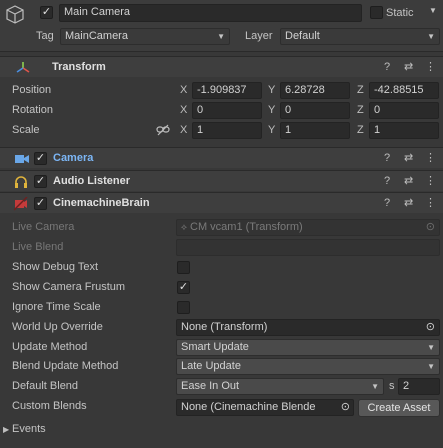 This screenshot has height=448, width=443. I want to click on scale-z-field: 1, so click(404, 130).